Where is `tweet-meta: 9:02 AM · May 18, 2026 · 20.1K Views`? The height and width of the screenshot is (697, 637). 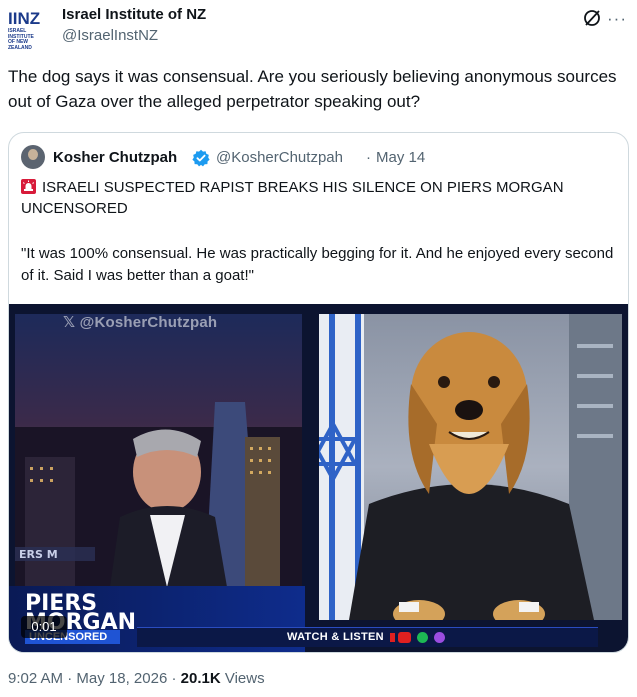 tweet-meta: 9:02 AM · May 18, 2026 · 20.1K Views is located at coordinates (136, 678).